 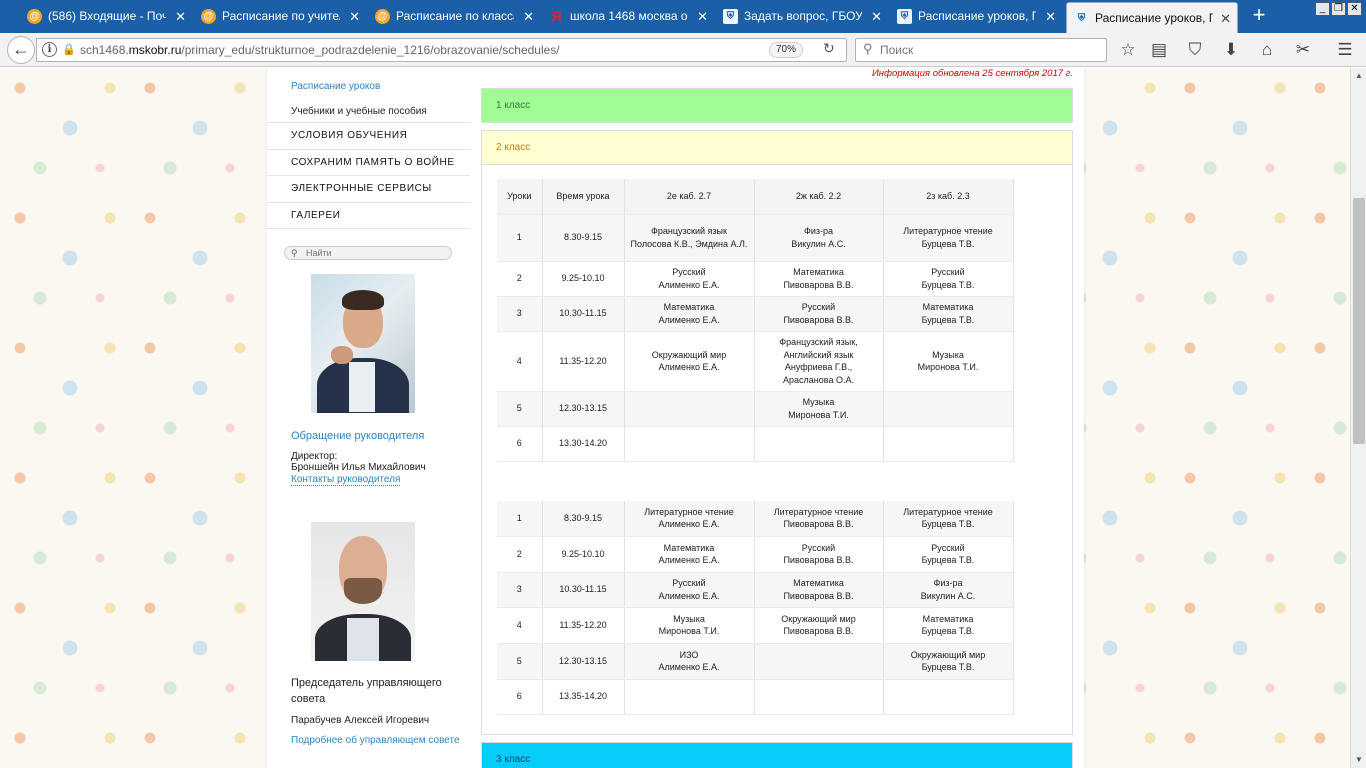 I want to click on council-chair-photo, so click(x=363, y=591).